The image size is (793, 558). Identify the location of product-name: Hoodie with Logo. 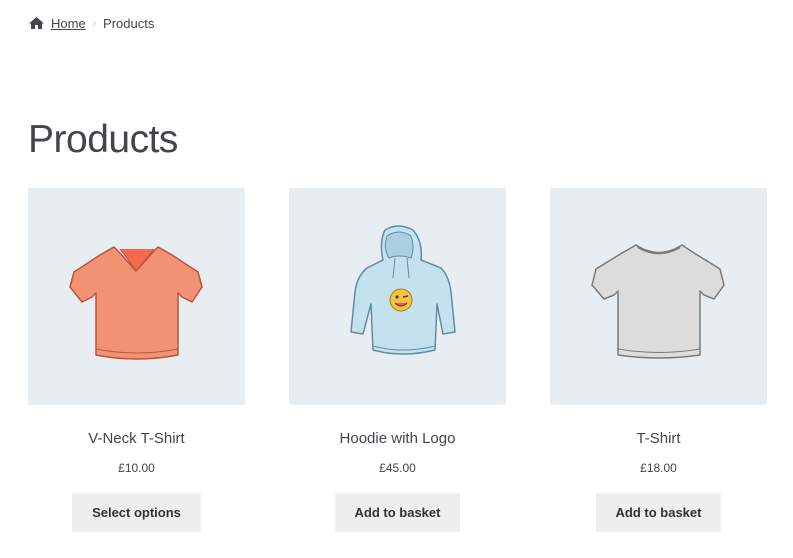
(398, 438).